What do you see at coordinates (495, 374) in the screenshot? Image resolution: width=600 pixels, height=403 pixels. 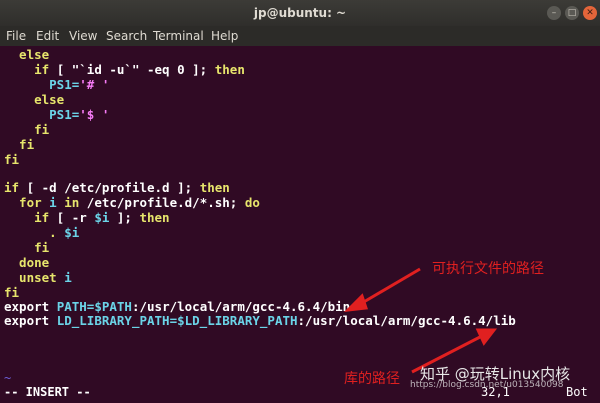 I see `watermark-zhihu: 知乎 @玩转Linux内核` at bounding box center [495, 374].